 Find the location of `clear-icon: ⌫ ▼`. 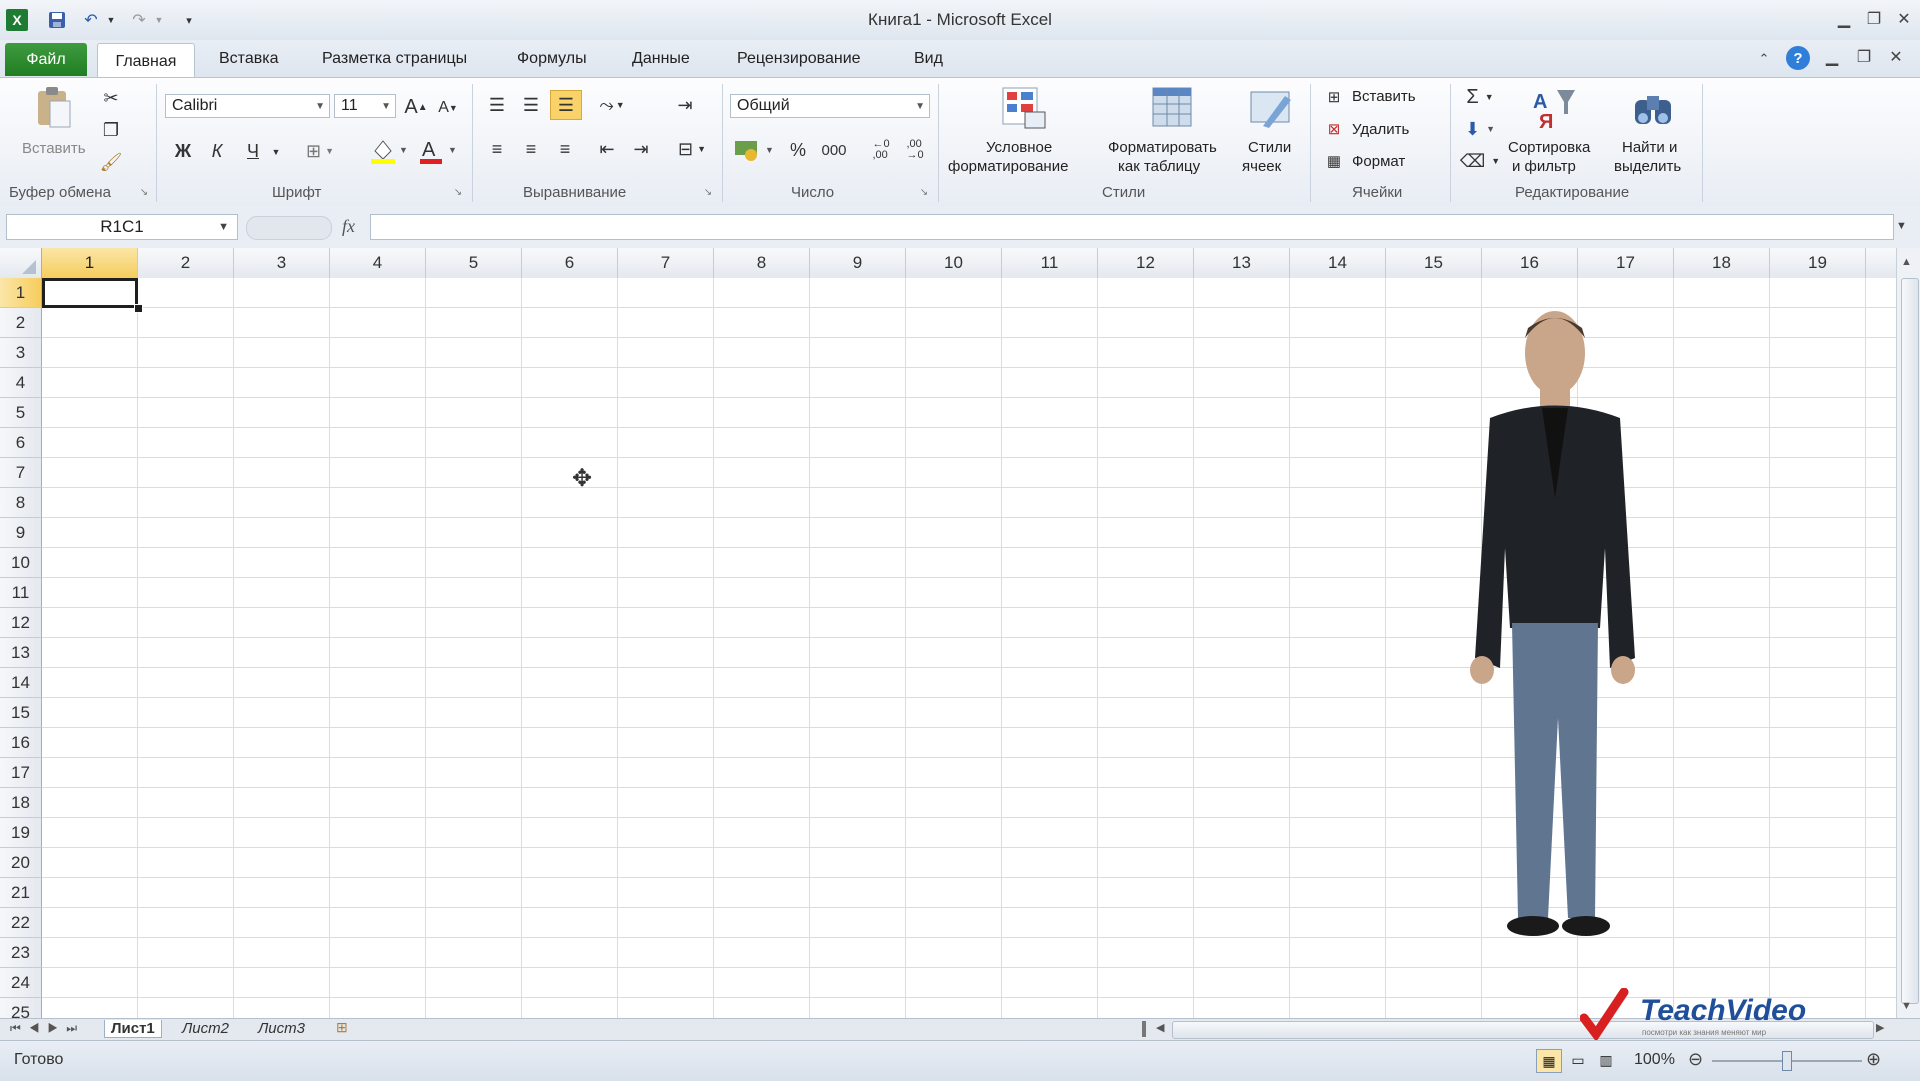

clear-icon: ⌫ ▼ is located at coordinates (1480, 161).